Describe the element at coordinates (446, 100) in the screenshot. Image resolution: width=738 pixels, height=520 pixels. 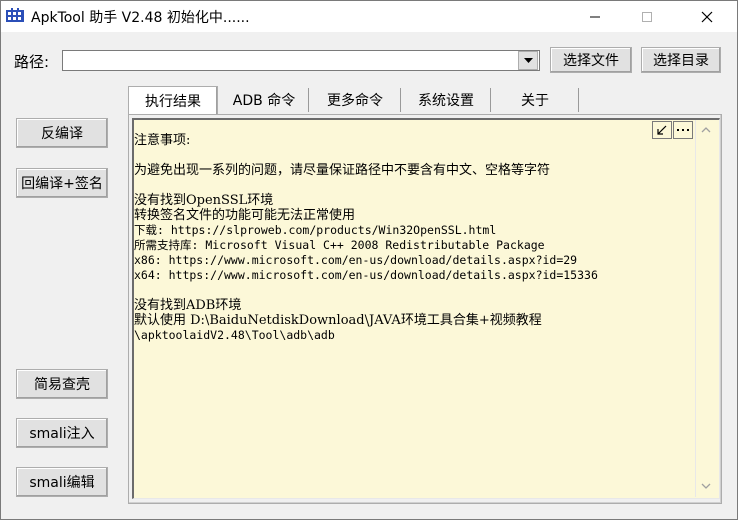
I see `tab-system-settings: 系统设置` at that location.